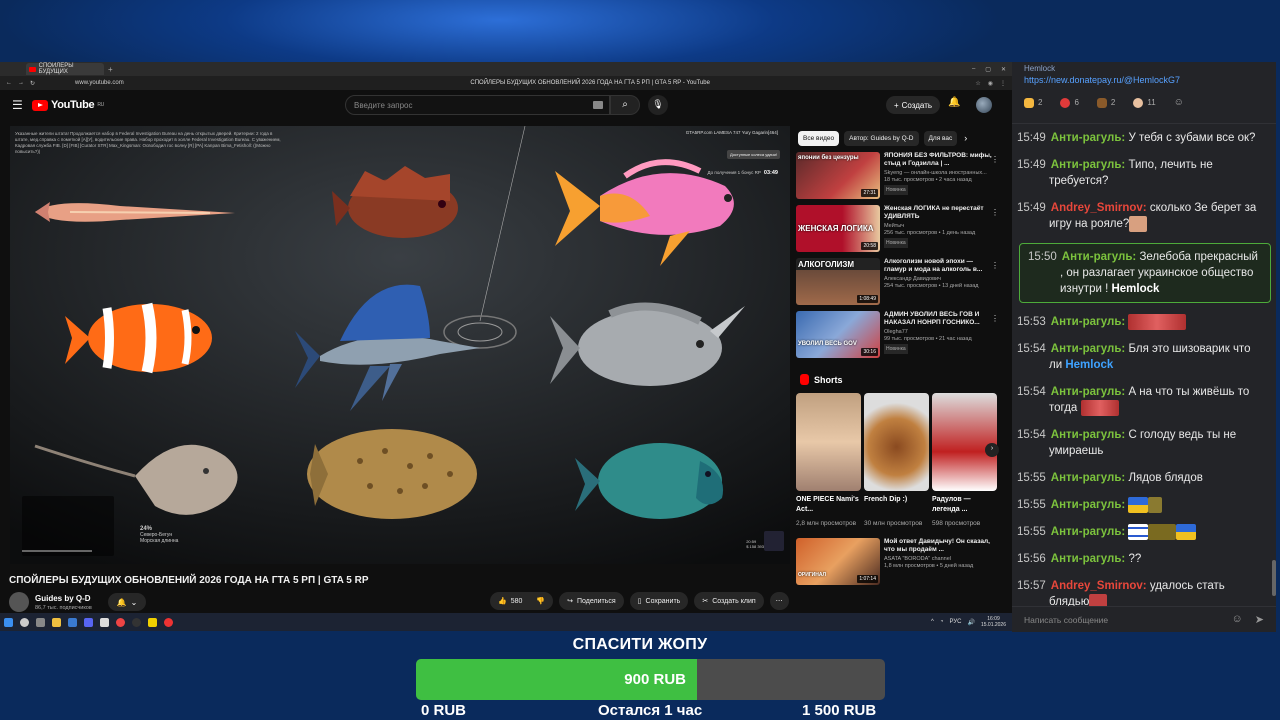 The width and height of the screenshot is (1280, 720). Describe the element at coordinates (477, 105) in the screenshot. I see `search-input: Введите запрос` at that location.